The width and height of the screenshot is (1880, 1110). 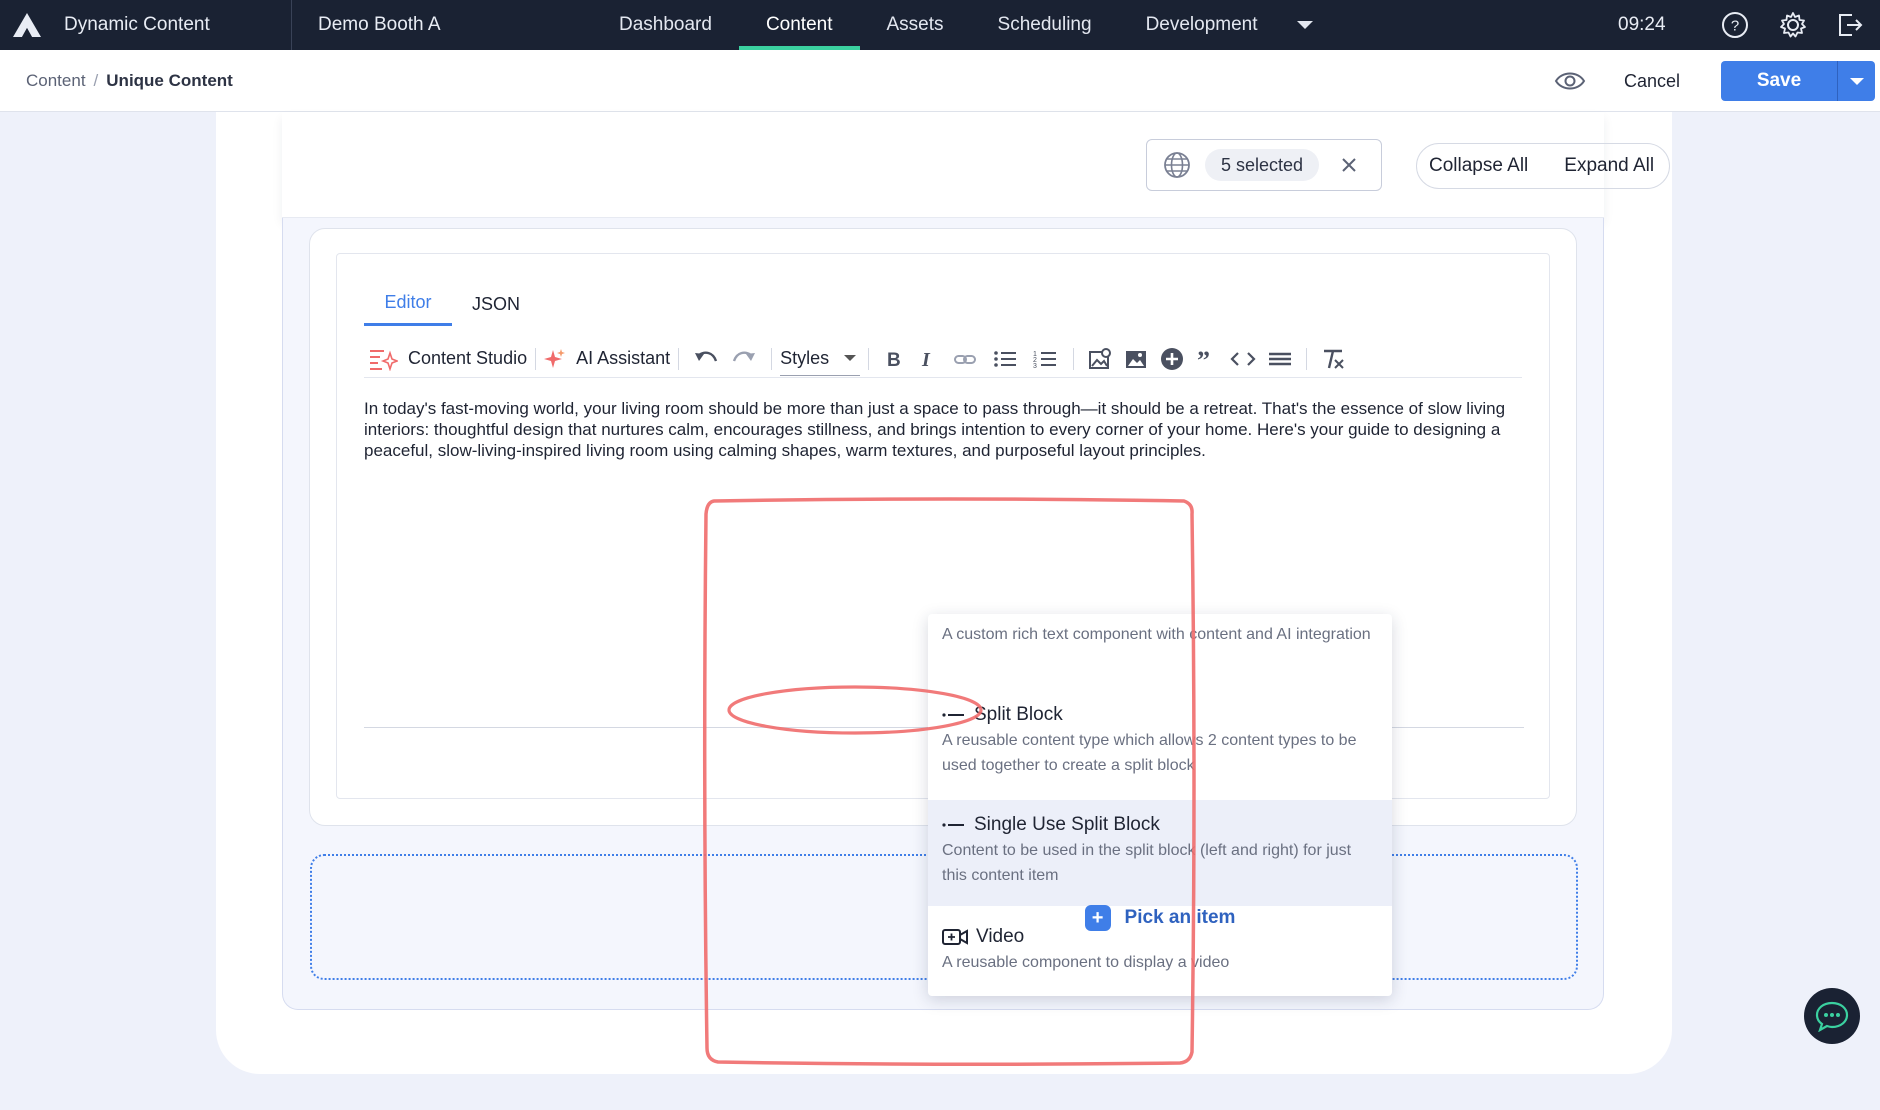 I want to click on horizontal-rule-icon, so click(x=1280, y=359).